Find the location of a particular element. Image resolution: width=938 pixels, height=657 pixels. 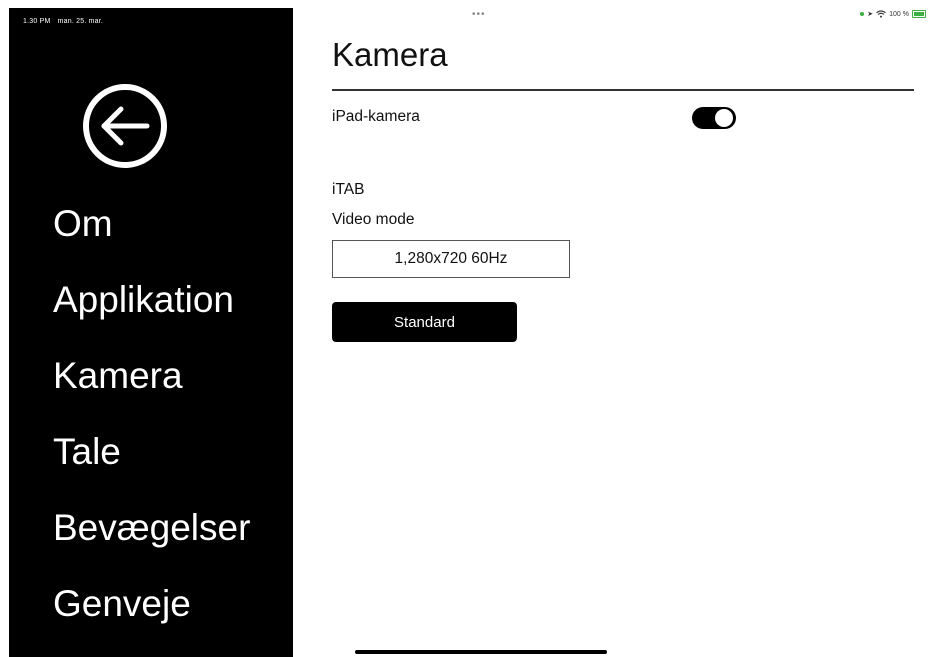

recording-dot-icon is located at coordinates (862, 14).